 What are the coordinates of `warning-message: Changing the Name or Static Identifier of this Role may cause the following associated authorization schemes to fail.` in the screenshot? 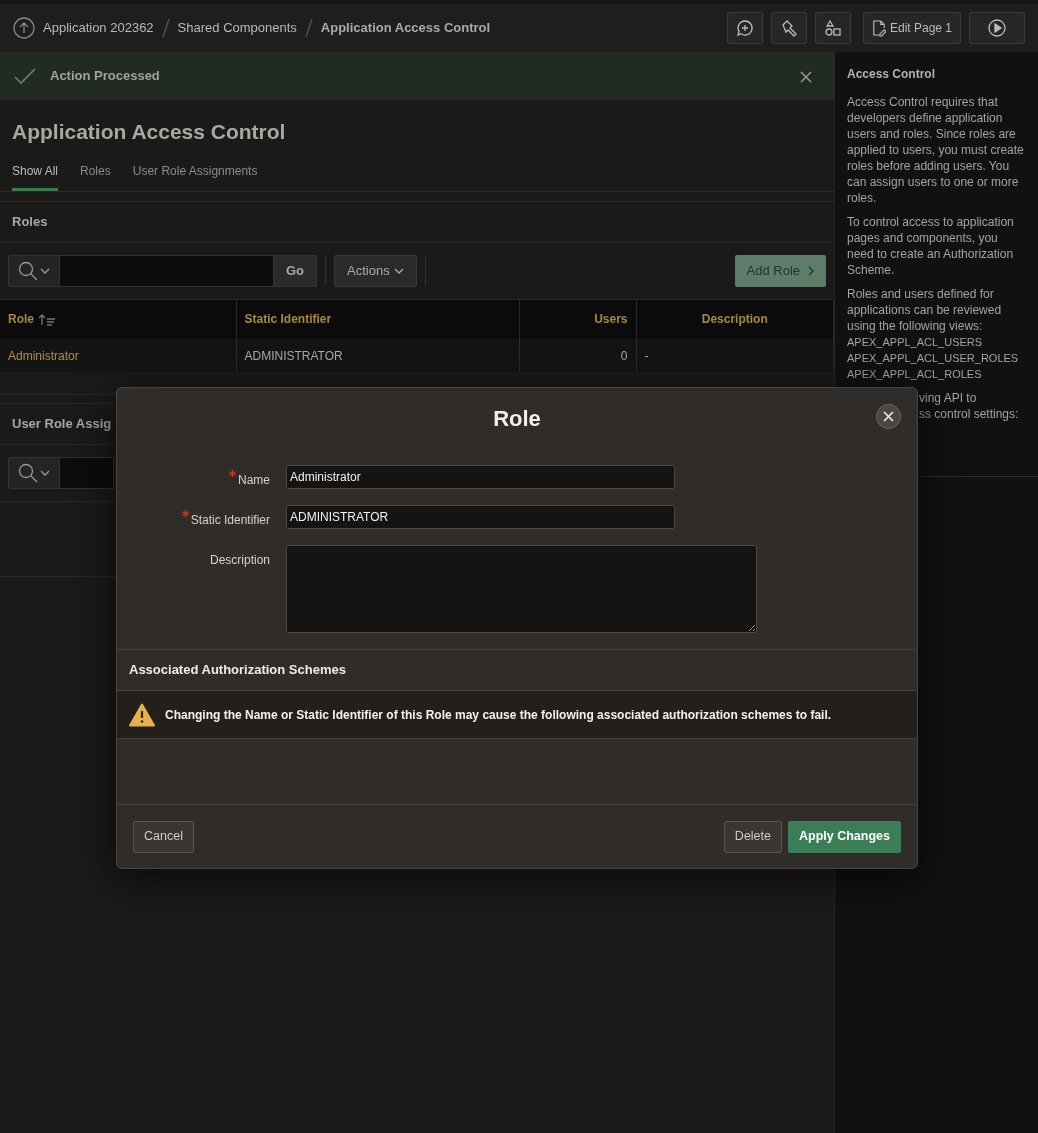 It's located at (498, 715).